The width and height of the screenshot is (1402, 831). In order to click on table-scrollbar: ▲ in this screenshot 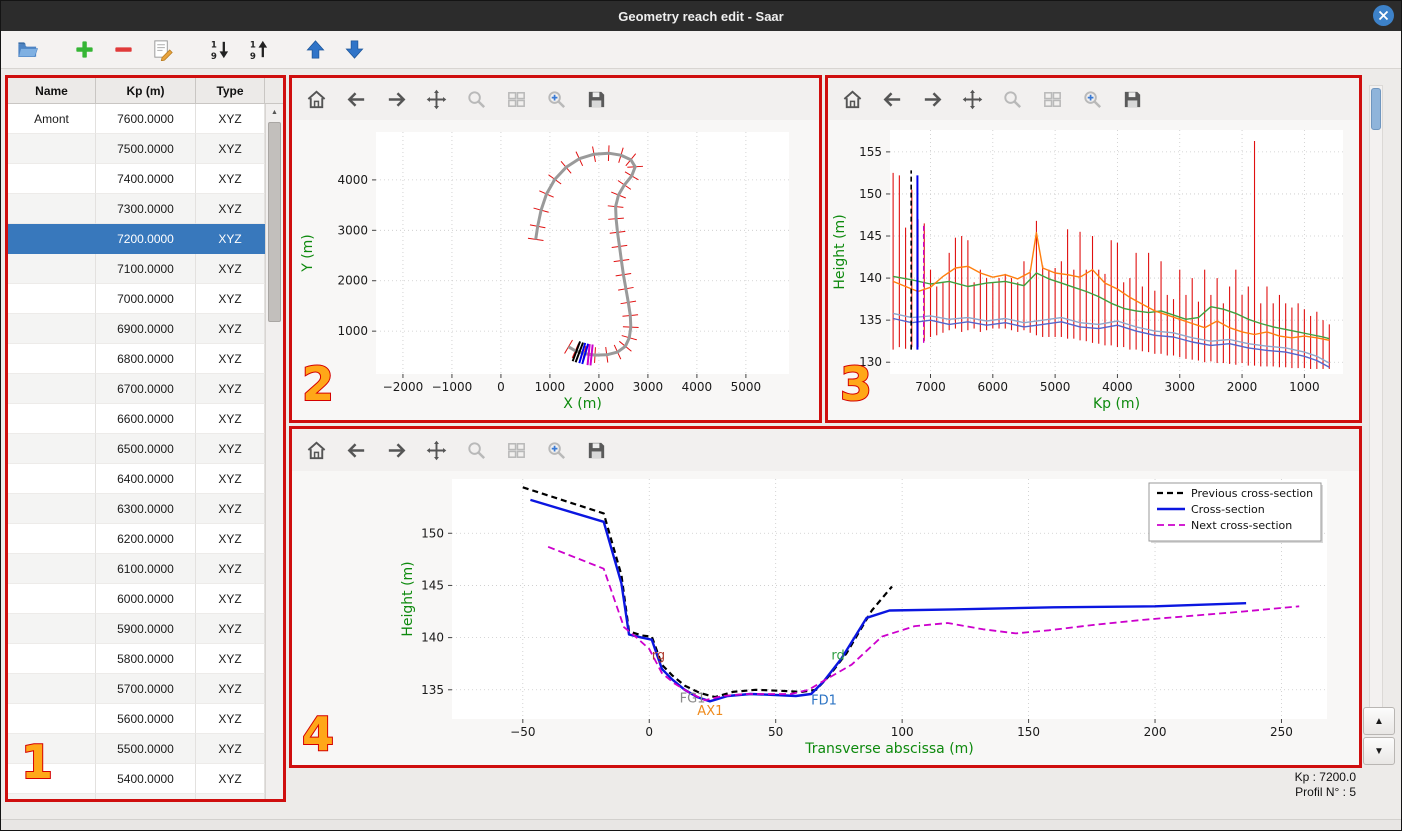, I will do `click(274, 451)`.